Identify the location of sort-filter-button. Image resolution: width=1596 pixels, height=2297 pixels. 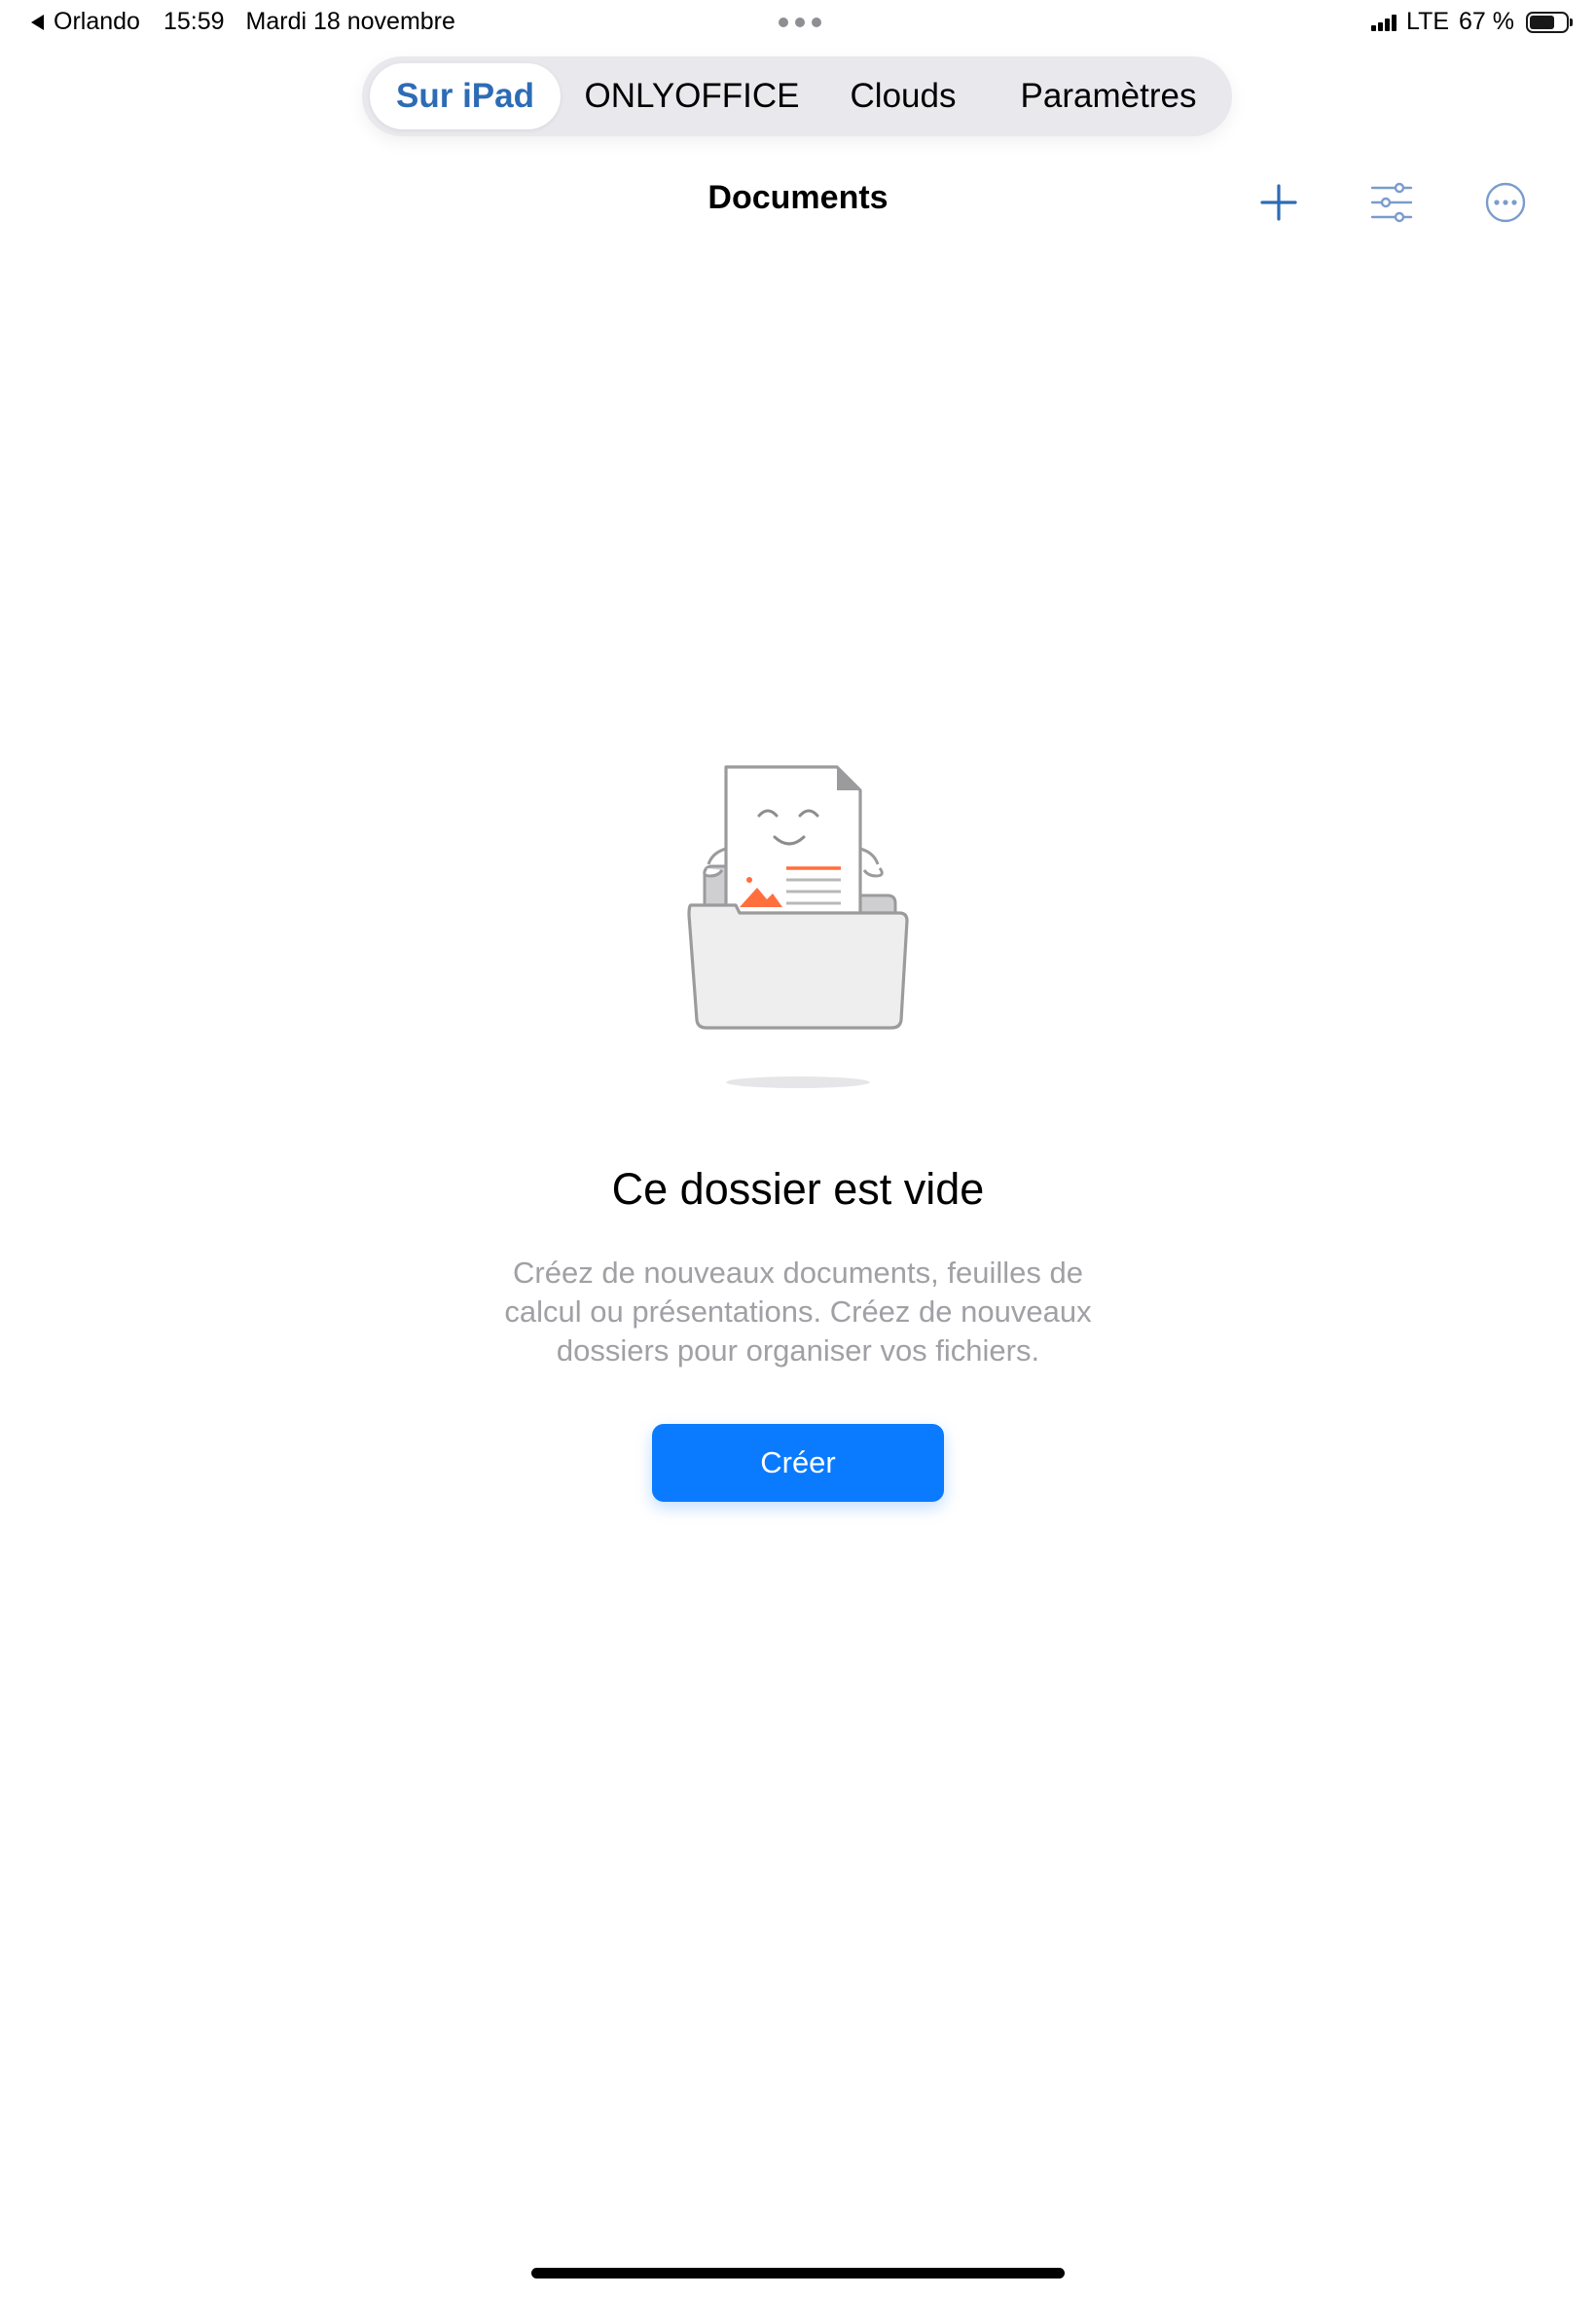
(1392, 202).